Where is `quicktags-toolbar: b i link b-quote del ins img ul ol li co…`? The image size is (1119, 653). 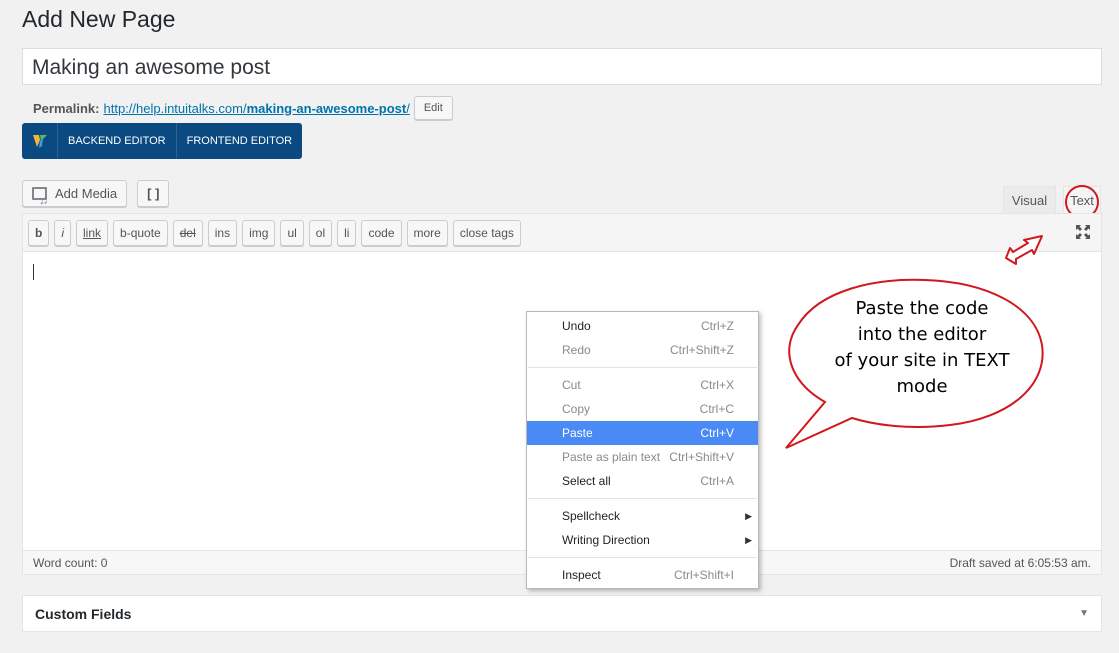 quicktags-toolbar: b i link b-quote del ins img ul ol li co… is located at coordinates (562, 233).